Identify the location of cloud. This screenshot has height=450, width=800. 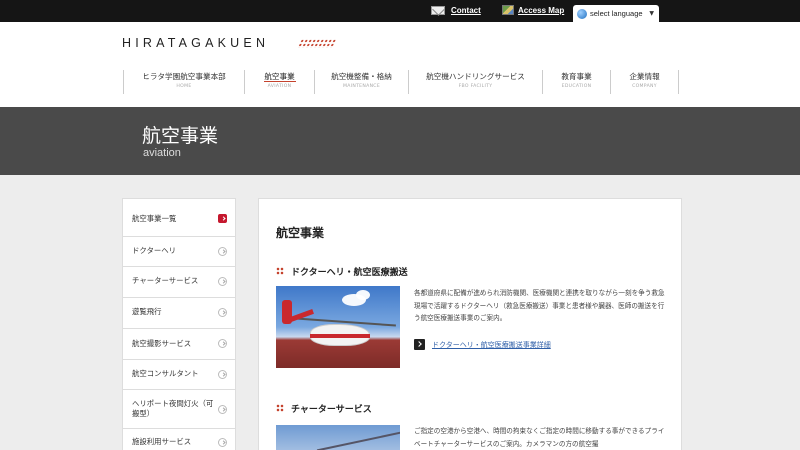
(363, 295).